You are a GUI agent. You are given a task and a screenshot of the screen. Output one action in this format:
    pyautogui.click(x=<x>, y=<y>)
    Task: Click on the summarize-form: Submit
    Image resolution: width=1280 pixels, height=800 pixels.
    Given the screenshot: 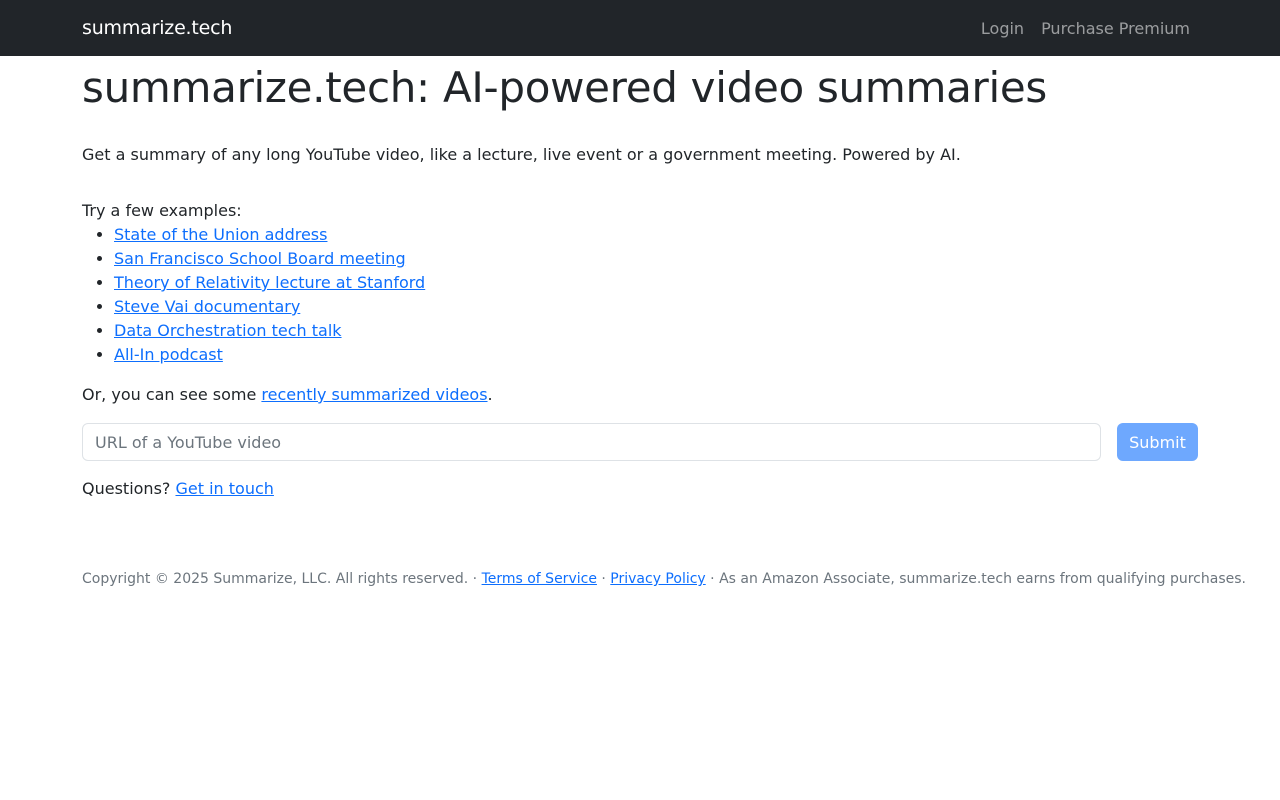 What is the action you would take?
    pyautogui.click(x=640, y=442)
    